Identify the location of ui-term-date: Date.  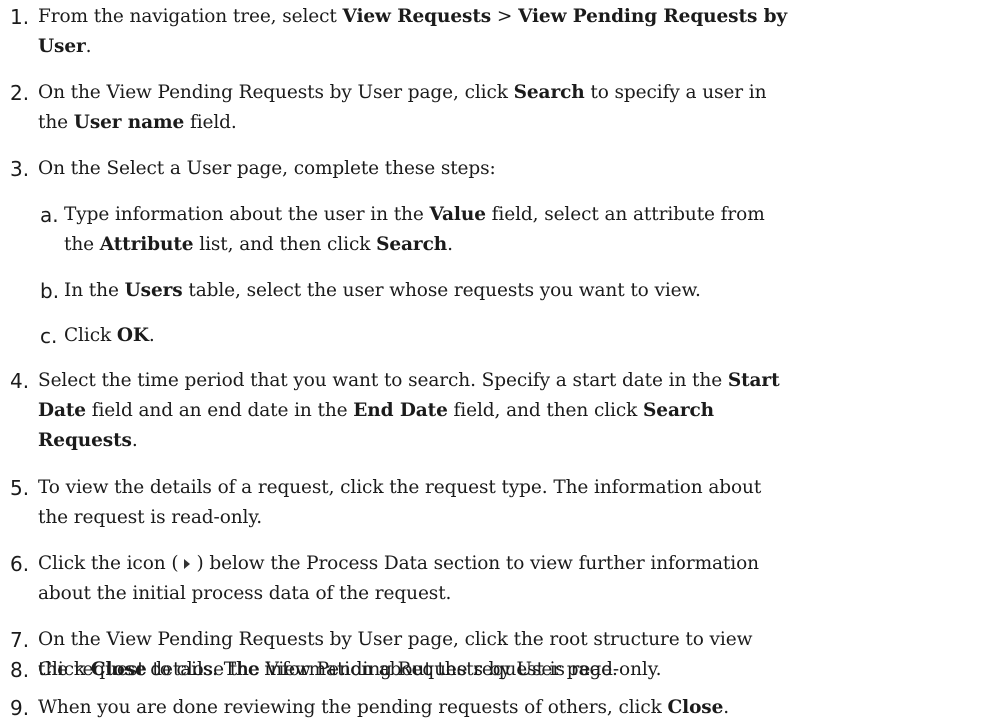
(62, 410).